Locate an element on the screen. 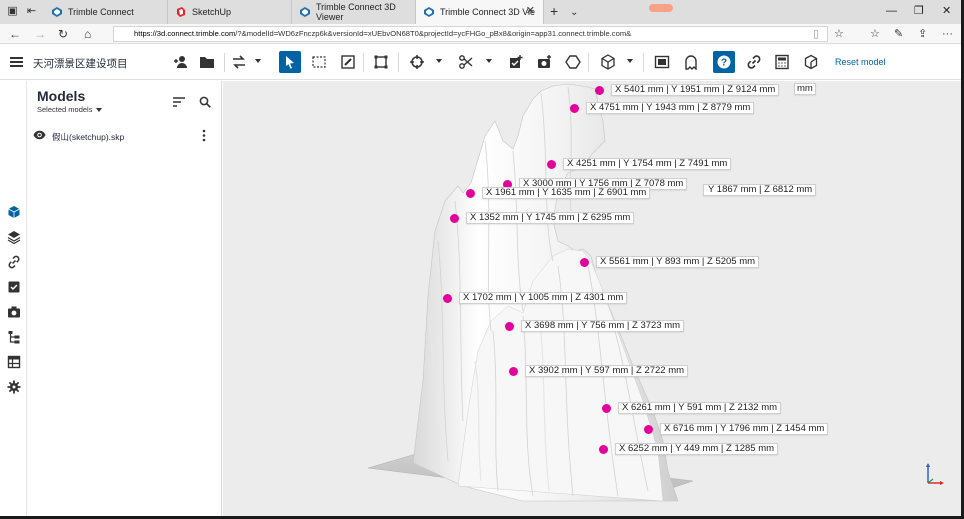 The height and width of the screenshot is (519, 964). favorites-hub-icon: ☆ is located at coordinates (875, 34).